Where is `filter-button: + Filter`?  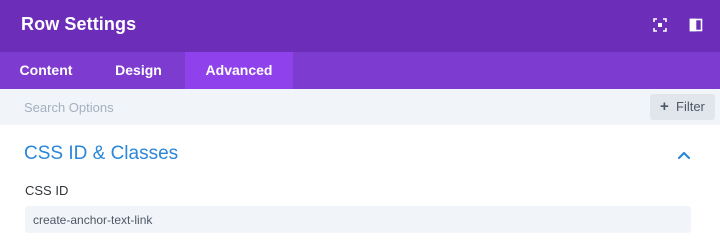
filter-button: + Filter is located at coordinates (682, 107).